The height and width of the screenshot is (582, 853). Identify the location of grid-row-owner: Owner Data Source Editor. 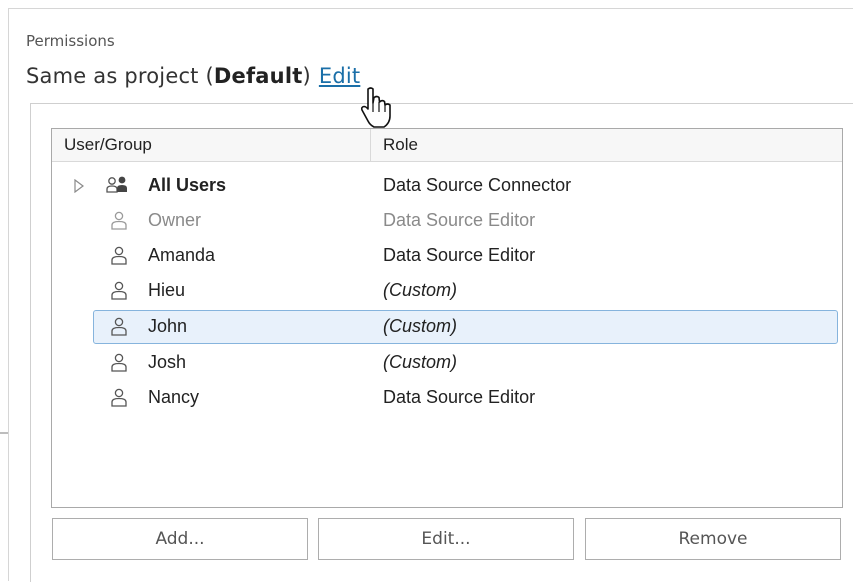
(465, 221).